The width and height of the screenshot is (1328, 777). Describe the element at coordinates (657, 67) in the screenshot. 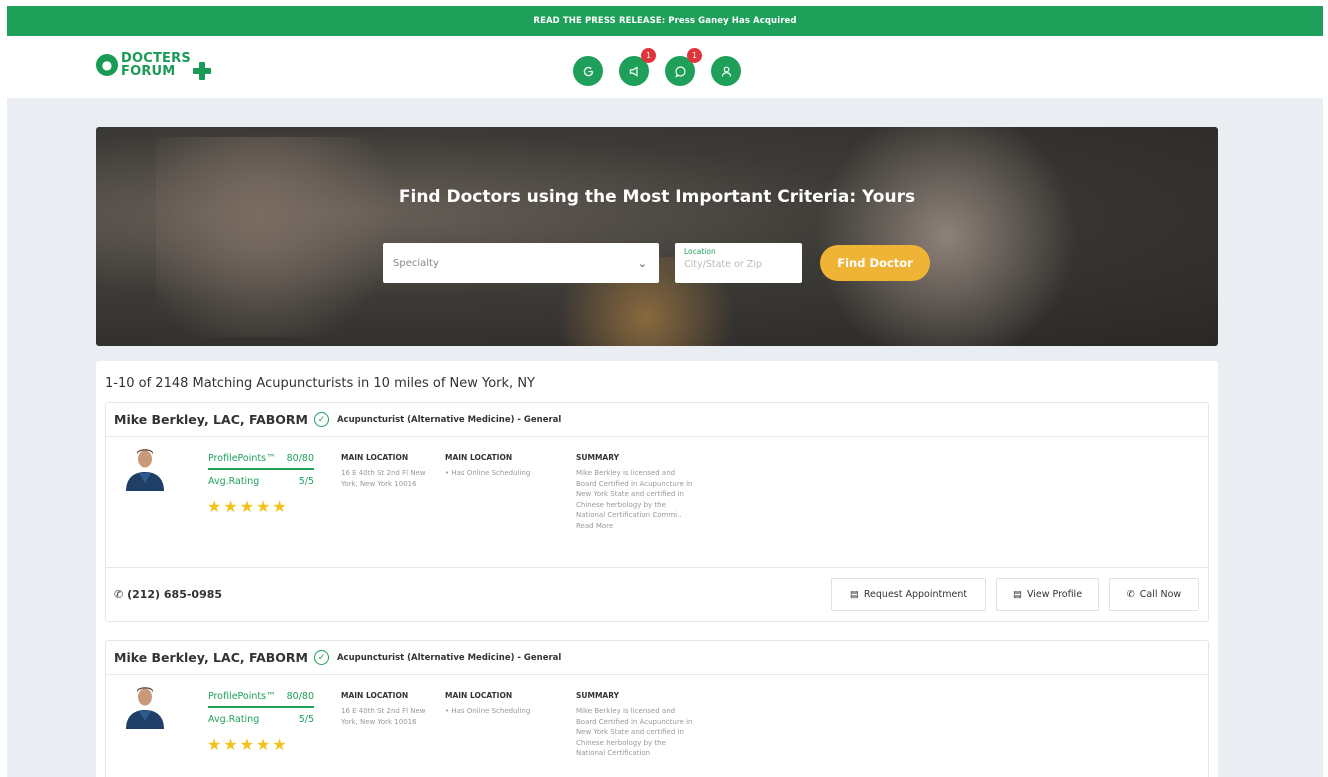

I see `header-icon-group: 1 1` at that location.